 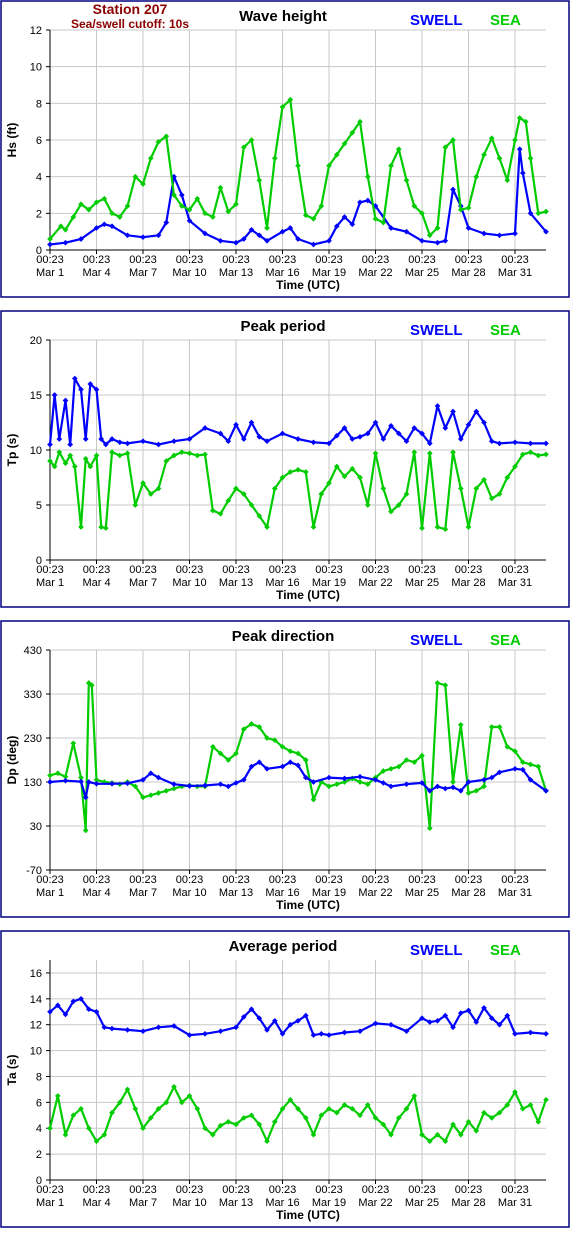 What do you see at coordinates (36, 341) in the screenshot?
I see `y-tick-label: 20` at bounding box center [36, 341].